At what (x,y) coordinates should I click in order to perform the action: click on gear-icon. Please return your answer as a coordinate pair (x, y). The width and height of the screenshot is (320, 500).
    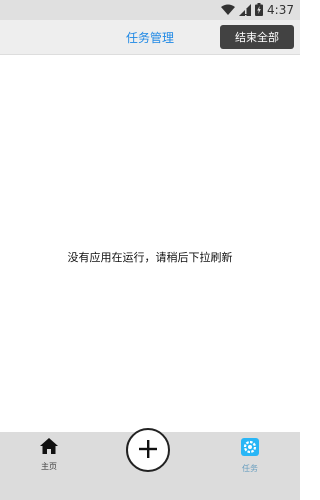
    Looking at the image, I should click on (250, 449).